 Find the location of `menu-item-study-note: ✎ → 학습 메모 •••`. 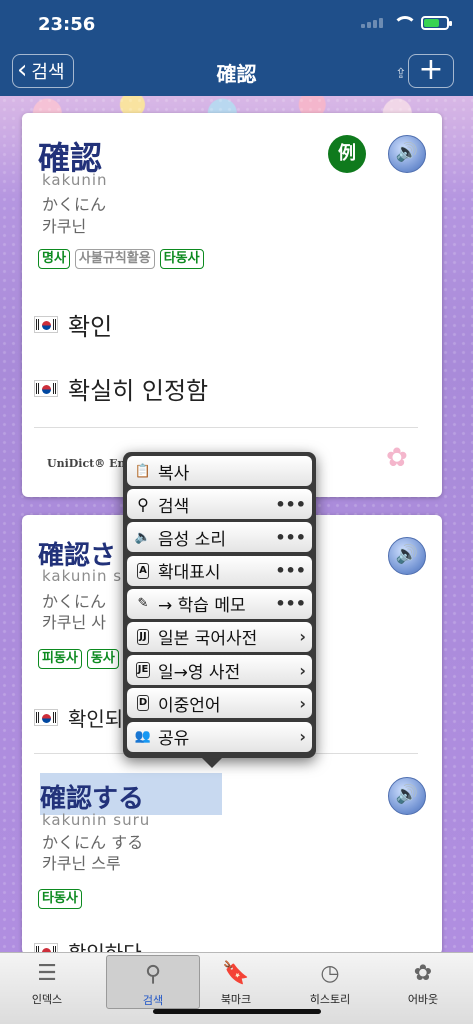

menu-item-study-note: ✎ → 학습 메모 ••• is located at coordinates (219, 603).